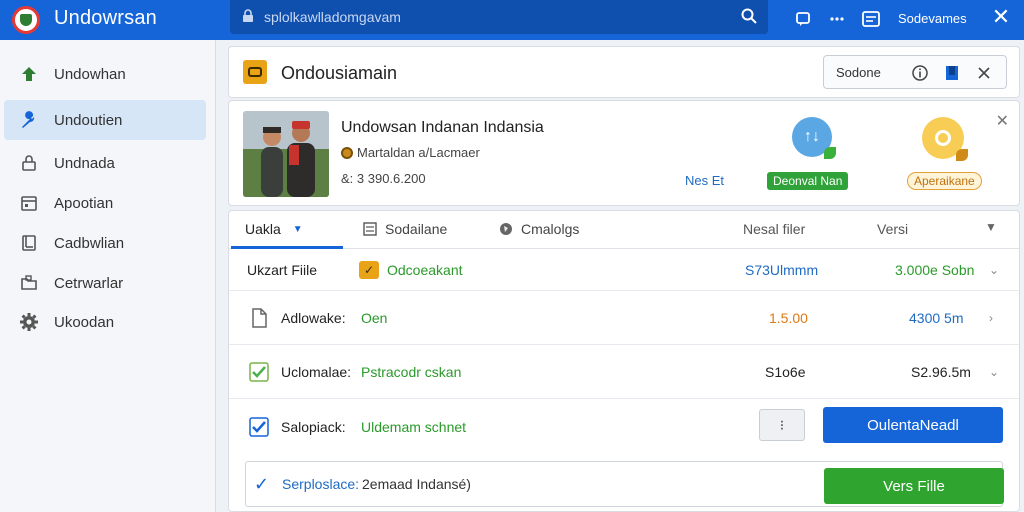 This screenshot has width=1024, height=512. Describe the element at coordinates (774, 229) in the screenshot. I see `column-header-file: Nesal filer` at that location.